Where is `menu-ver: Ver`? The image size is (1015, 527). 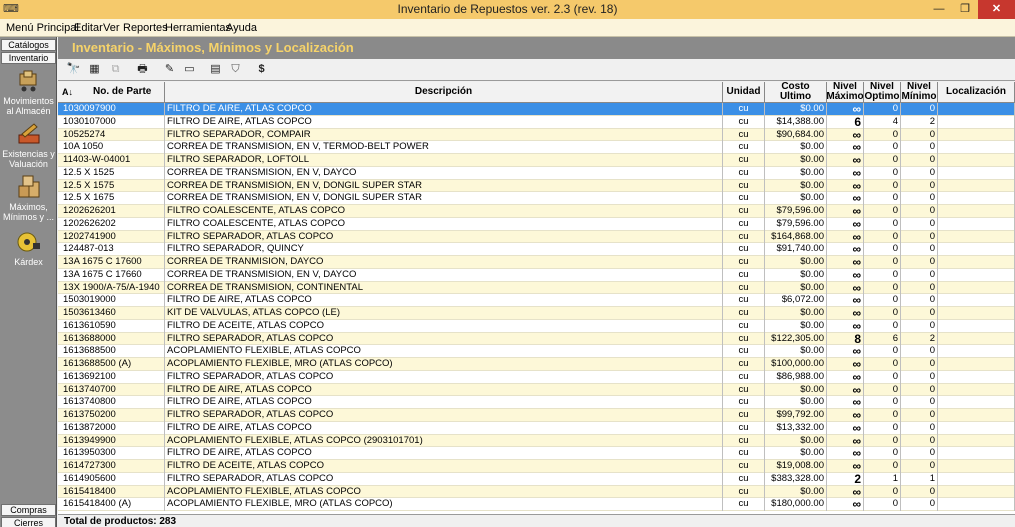
menu-ver: Ver is located at coordinates (111, 28).